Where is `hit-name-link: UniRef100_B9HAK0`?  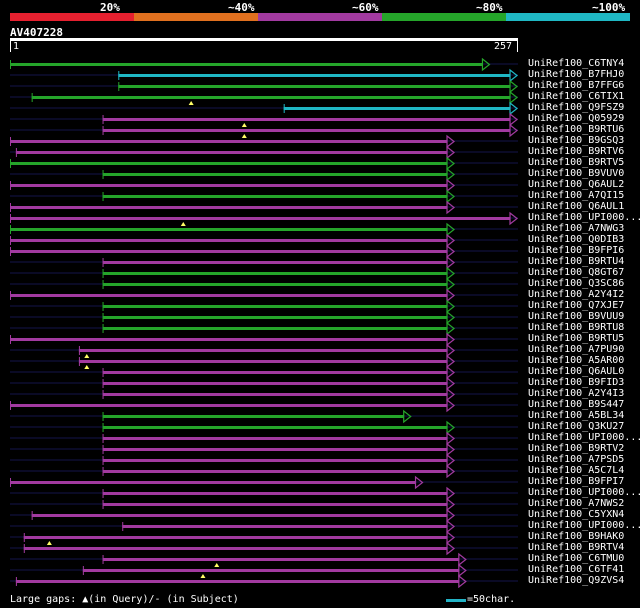
hit-name-link: UniRef100_B9HAK0 is located at coordinates (576, 536).